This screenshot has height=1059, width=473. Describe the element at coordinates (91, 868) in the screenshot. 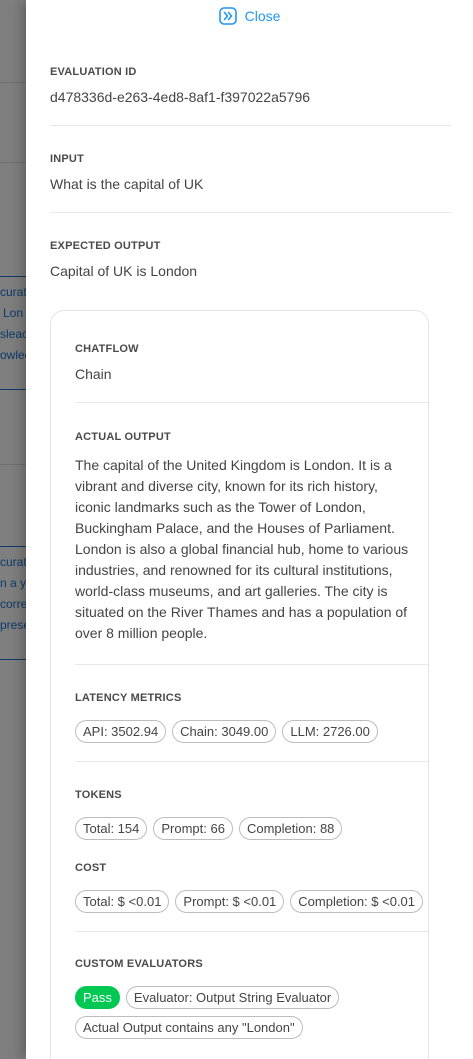

I see `cost-label: COST` at that location.